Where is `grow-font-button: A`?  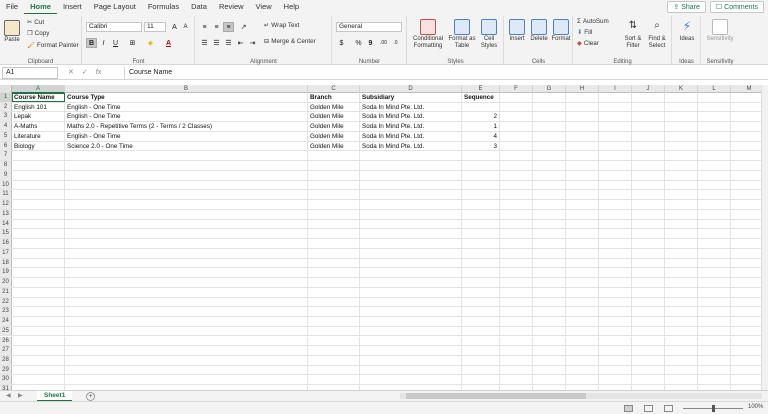 grow-font-button: A is located at coordinates (174, 27).